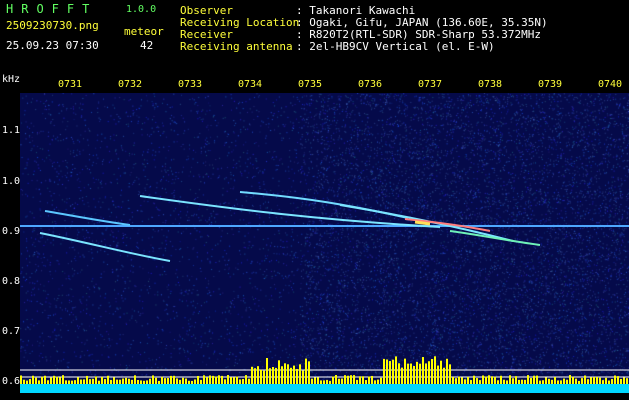 Image resolution: width=629 pixels, height=400 pixels. I want to click on time-tick-label: 0739, so click(550, 84).